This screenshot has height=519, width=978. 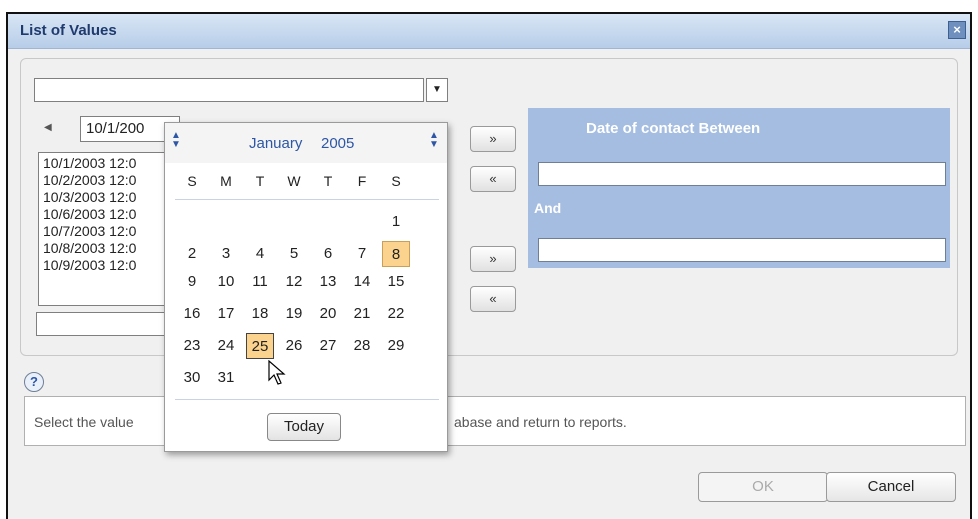 I want to click on calendar-day: 29, so click(x=396, y=346).